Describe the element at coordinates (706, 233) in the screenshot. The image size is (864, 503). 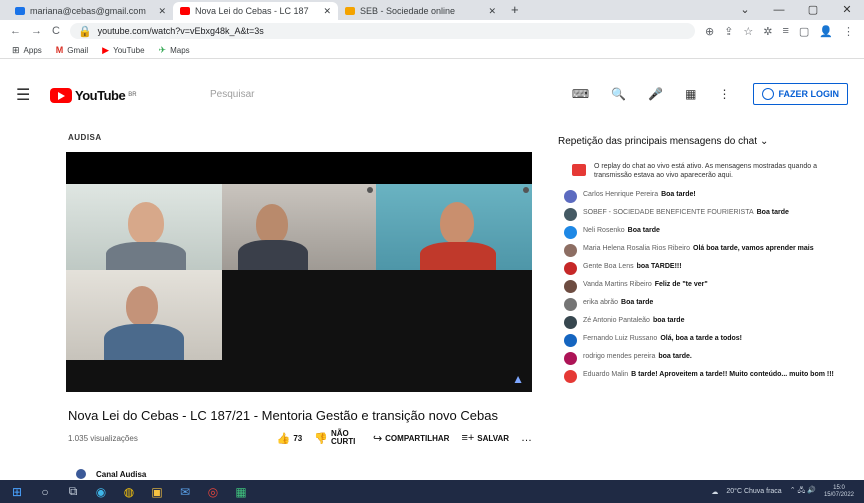
I see `chat-message: Neli Rosenko Boa tarde` at that location.